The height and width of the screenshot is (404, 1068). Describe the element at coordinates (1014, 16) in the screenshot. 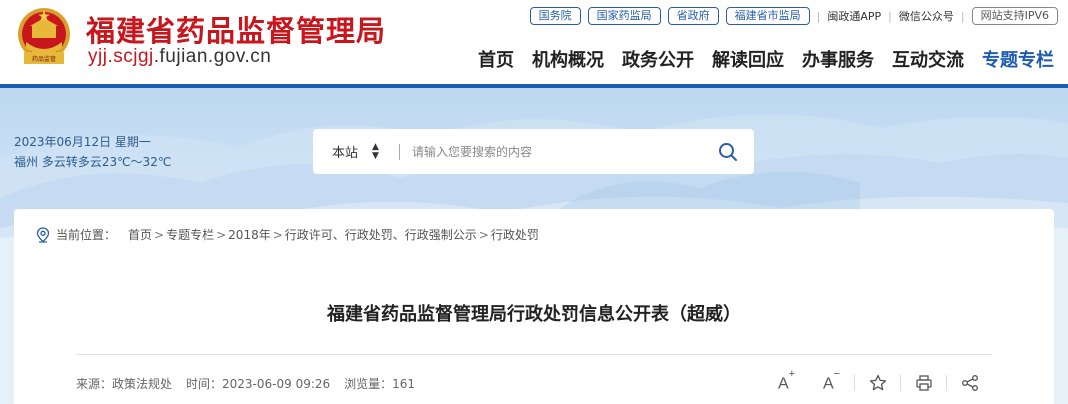

I see `ipv6-badge: 网站支持IPV6` at that location.